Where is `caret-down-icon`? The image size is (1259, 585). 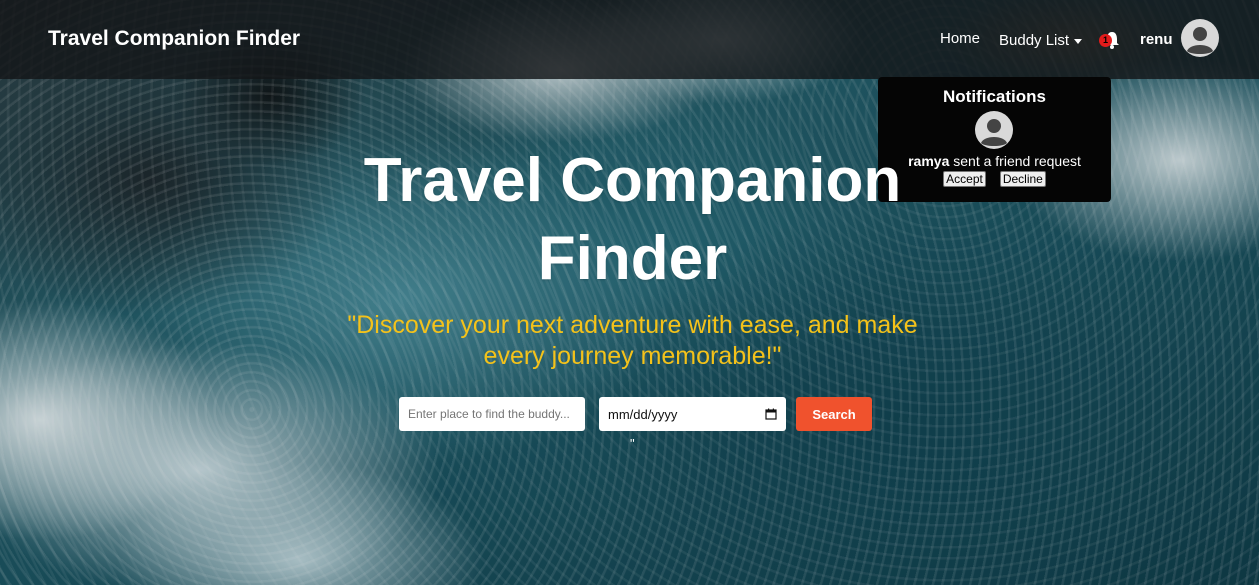
caret-down-icon is located at coordinates (1078, 41).